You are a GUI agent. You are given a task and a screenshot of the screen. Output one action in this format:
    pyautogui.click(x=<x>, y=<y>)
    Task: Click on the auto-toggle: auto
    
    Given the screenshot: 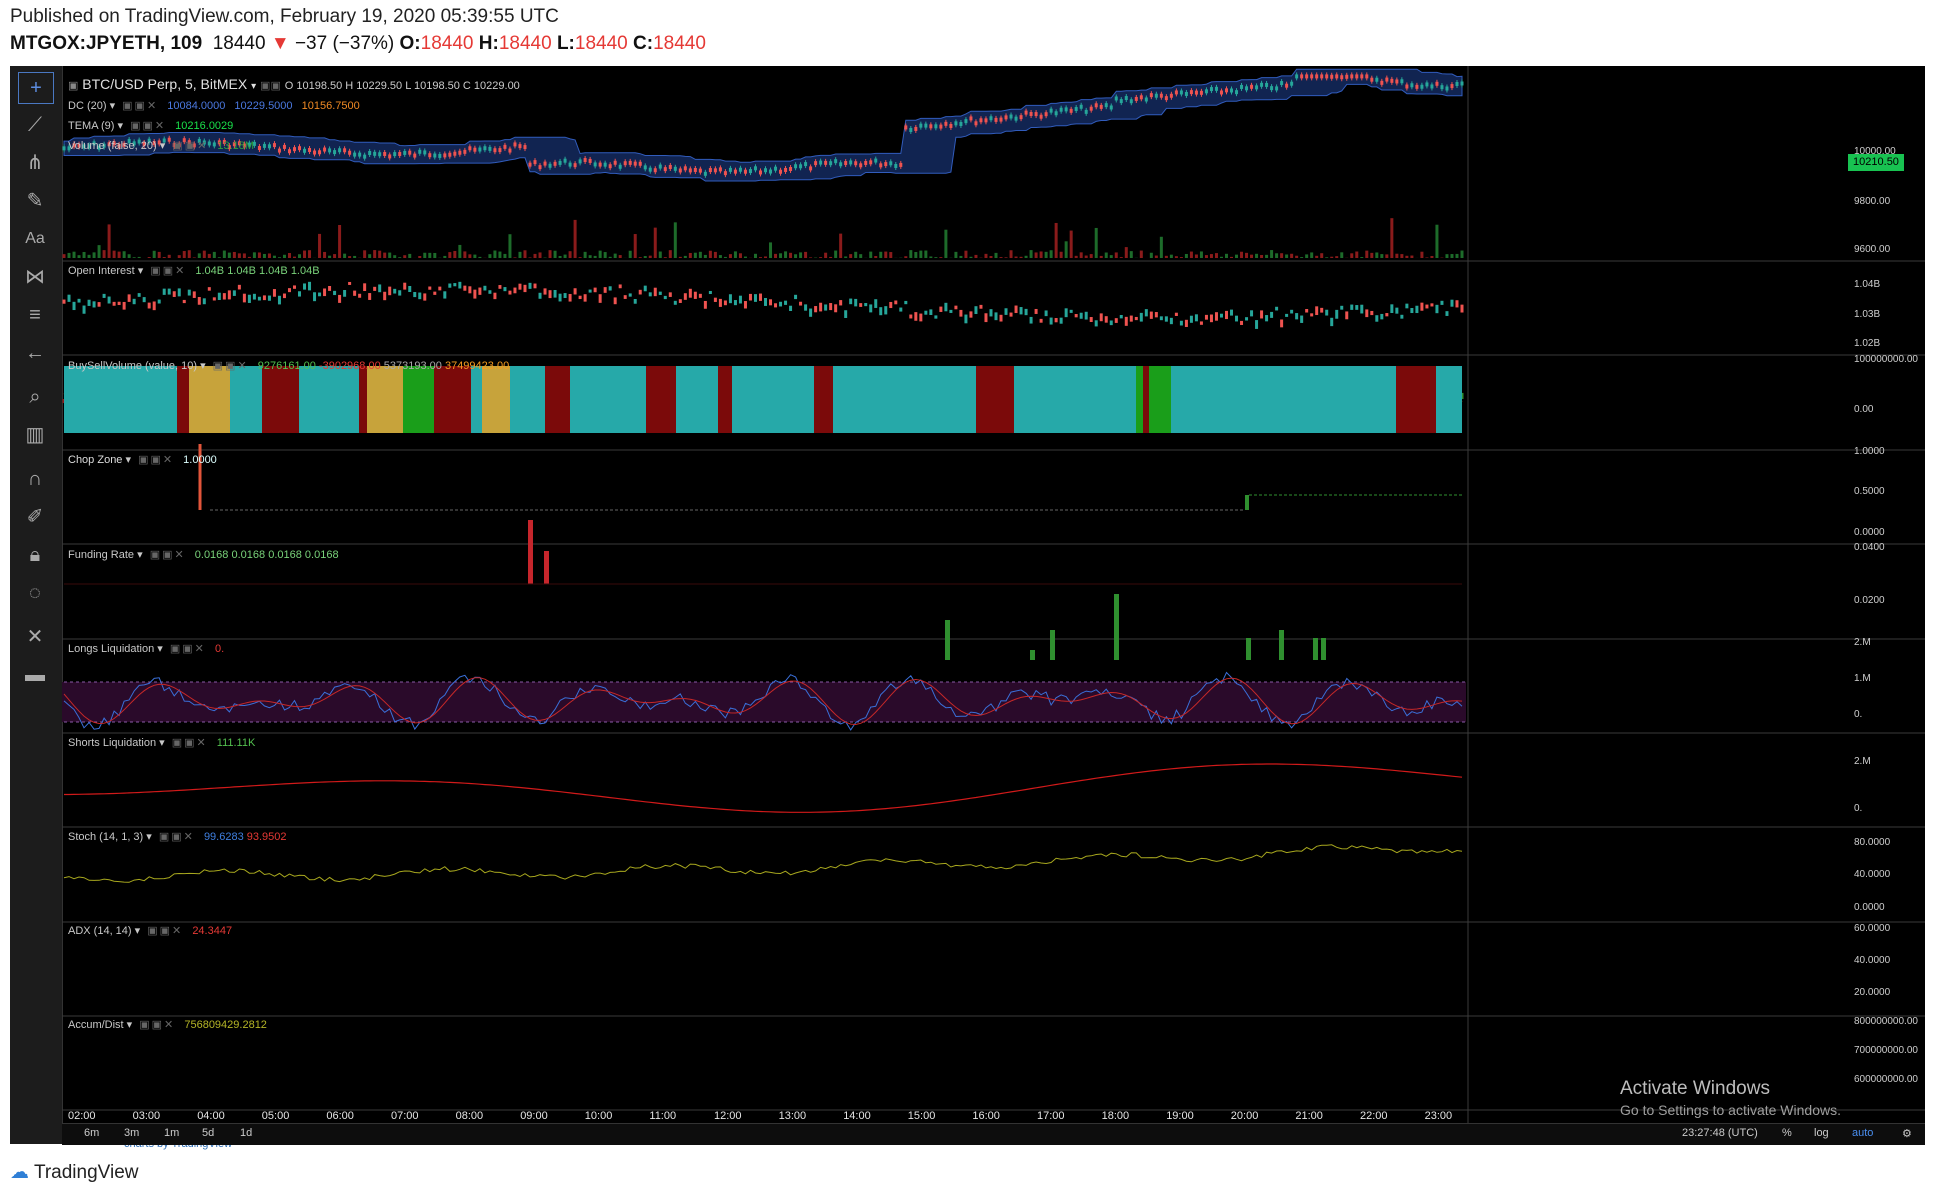 What is the action you would take?
    pyautogui.click(x=1862, y=1133)
    